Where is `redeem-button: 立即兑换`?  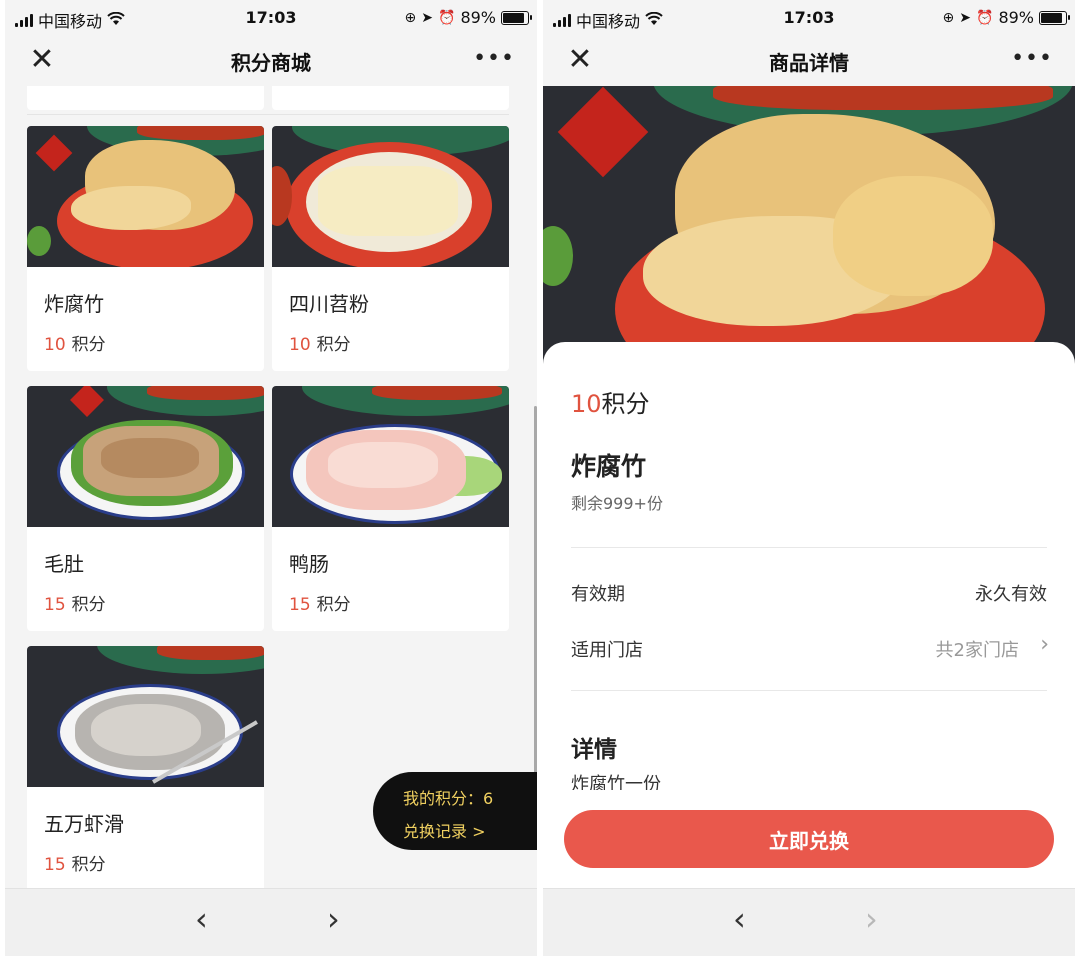 redeem-button: 立即兑换 is located at coordinates (809, 839).